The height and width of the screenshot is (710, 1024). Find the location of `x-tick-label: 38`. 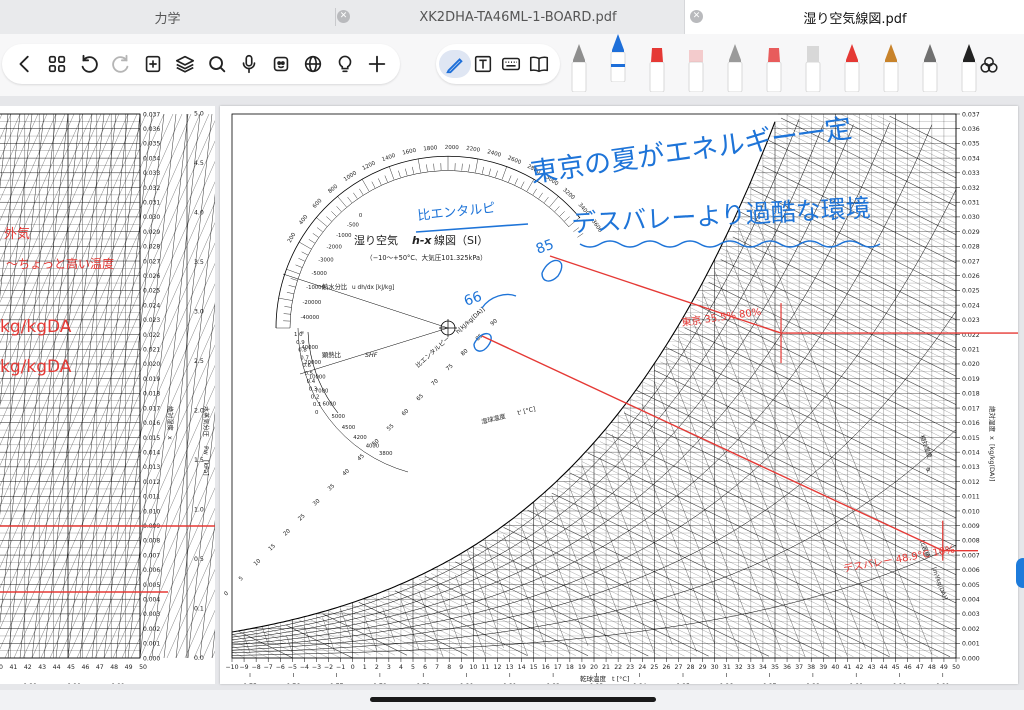

x-tick-label: 38 is located at coordinates (811, 667).